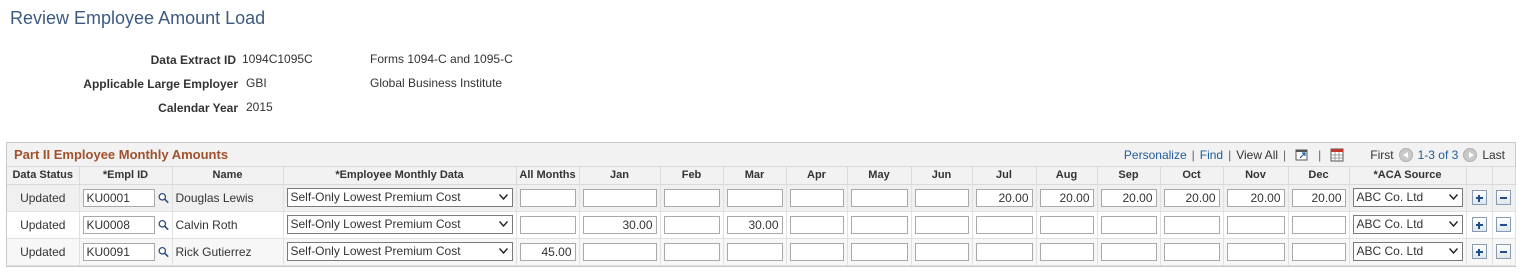 This screenshot has height=277, width=1532. Describe the element at coordinates (119, 108) in the screenshot. I see `calendar-row: Calendar Year` at that location.